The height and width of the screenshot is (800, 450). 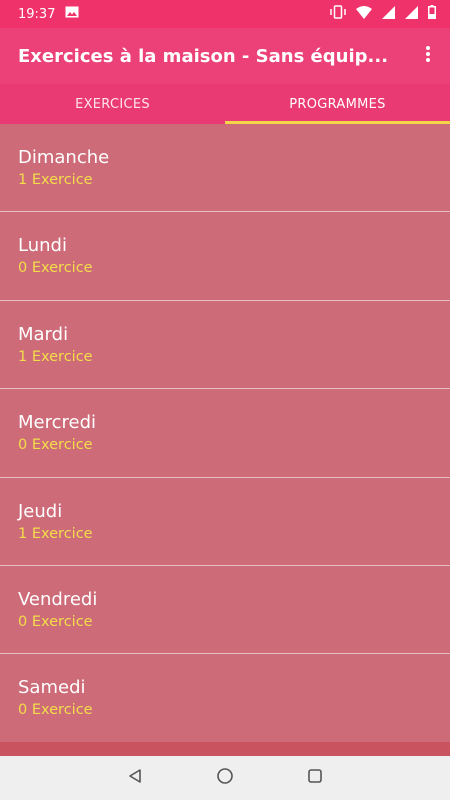 I want to click on list-item-dimanche: Dimanche 1 Exercice, so click(x=225, y=168).